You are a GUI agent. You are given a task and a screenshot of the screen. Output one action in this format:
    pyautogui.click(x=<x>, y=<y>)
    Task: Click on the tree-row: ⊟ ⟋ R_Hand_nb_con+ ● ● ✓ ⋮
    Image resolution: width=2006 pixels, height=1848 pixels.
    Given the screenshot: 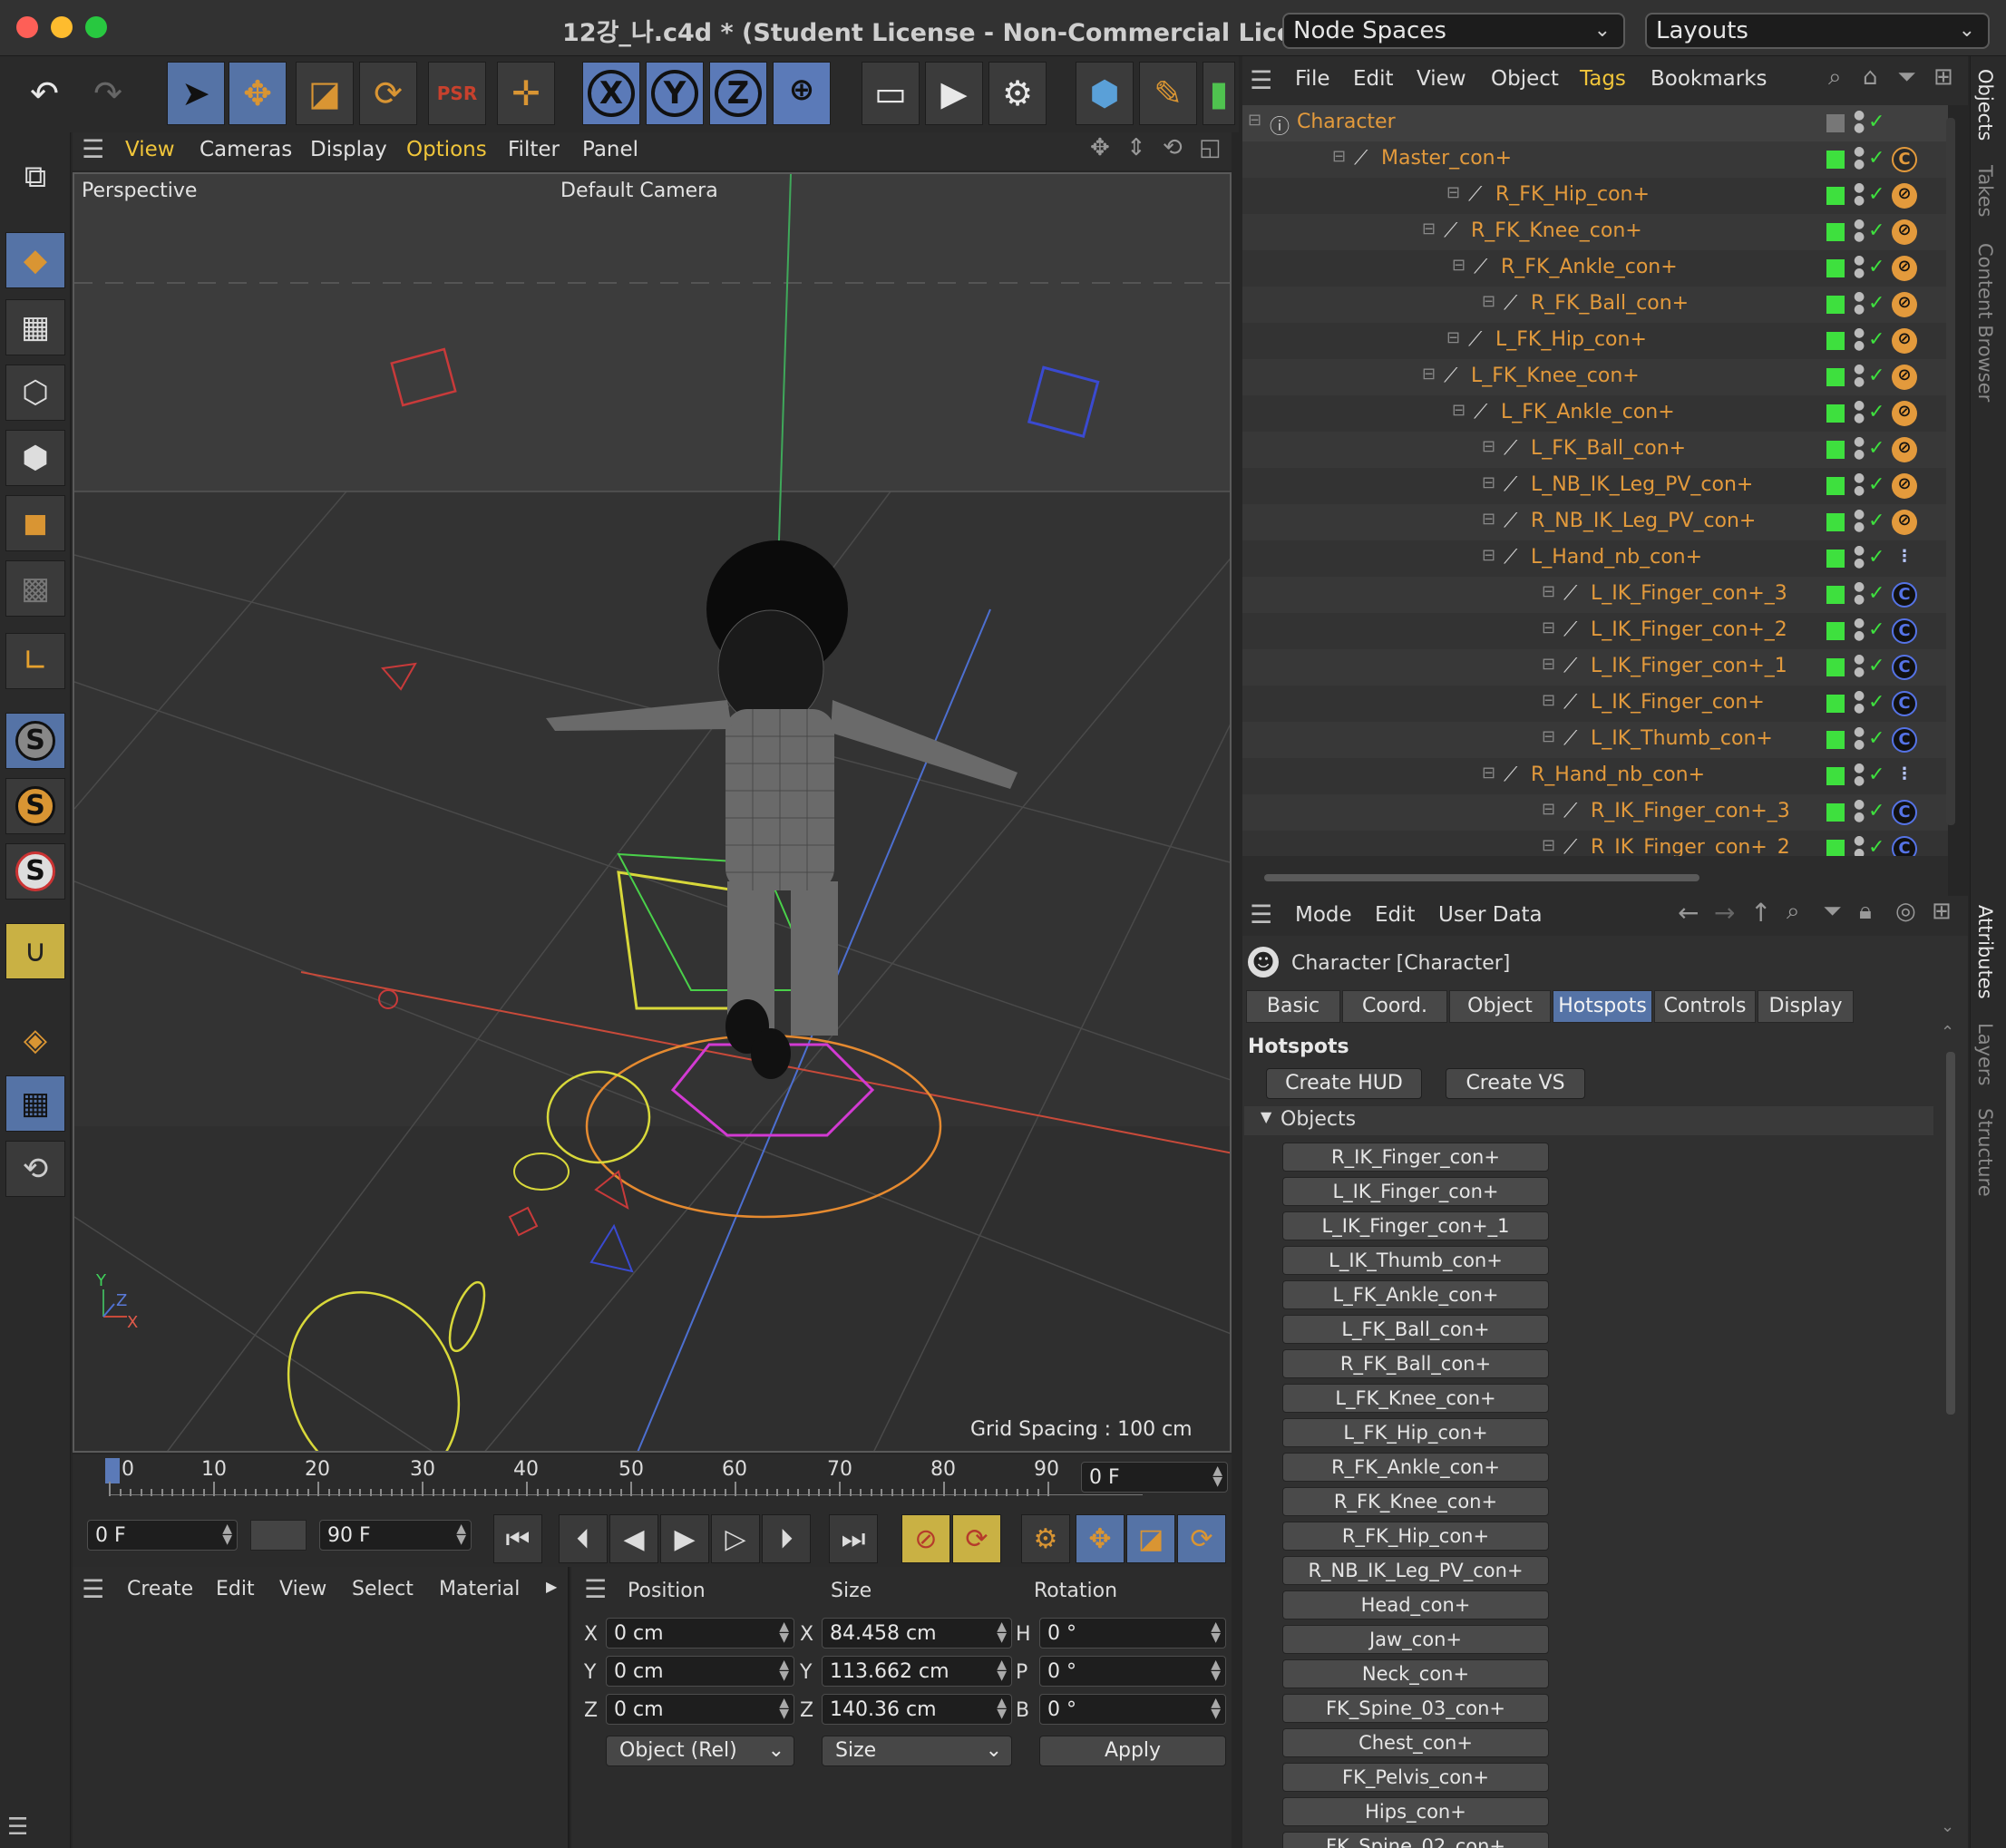 What is the action you would take?
    pyautogui.click(x=1595, y=776)
    